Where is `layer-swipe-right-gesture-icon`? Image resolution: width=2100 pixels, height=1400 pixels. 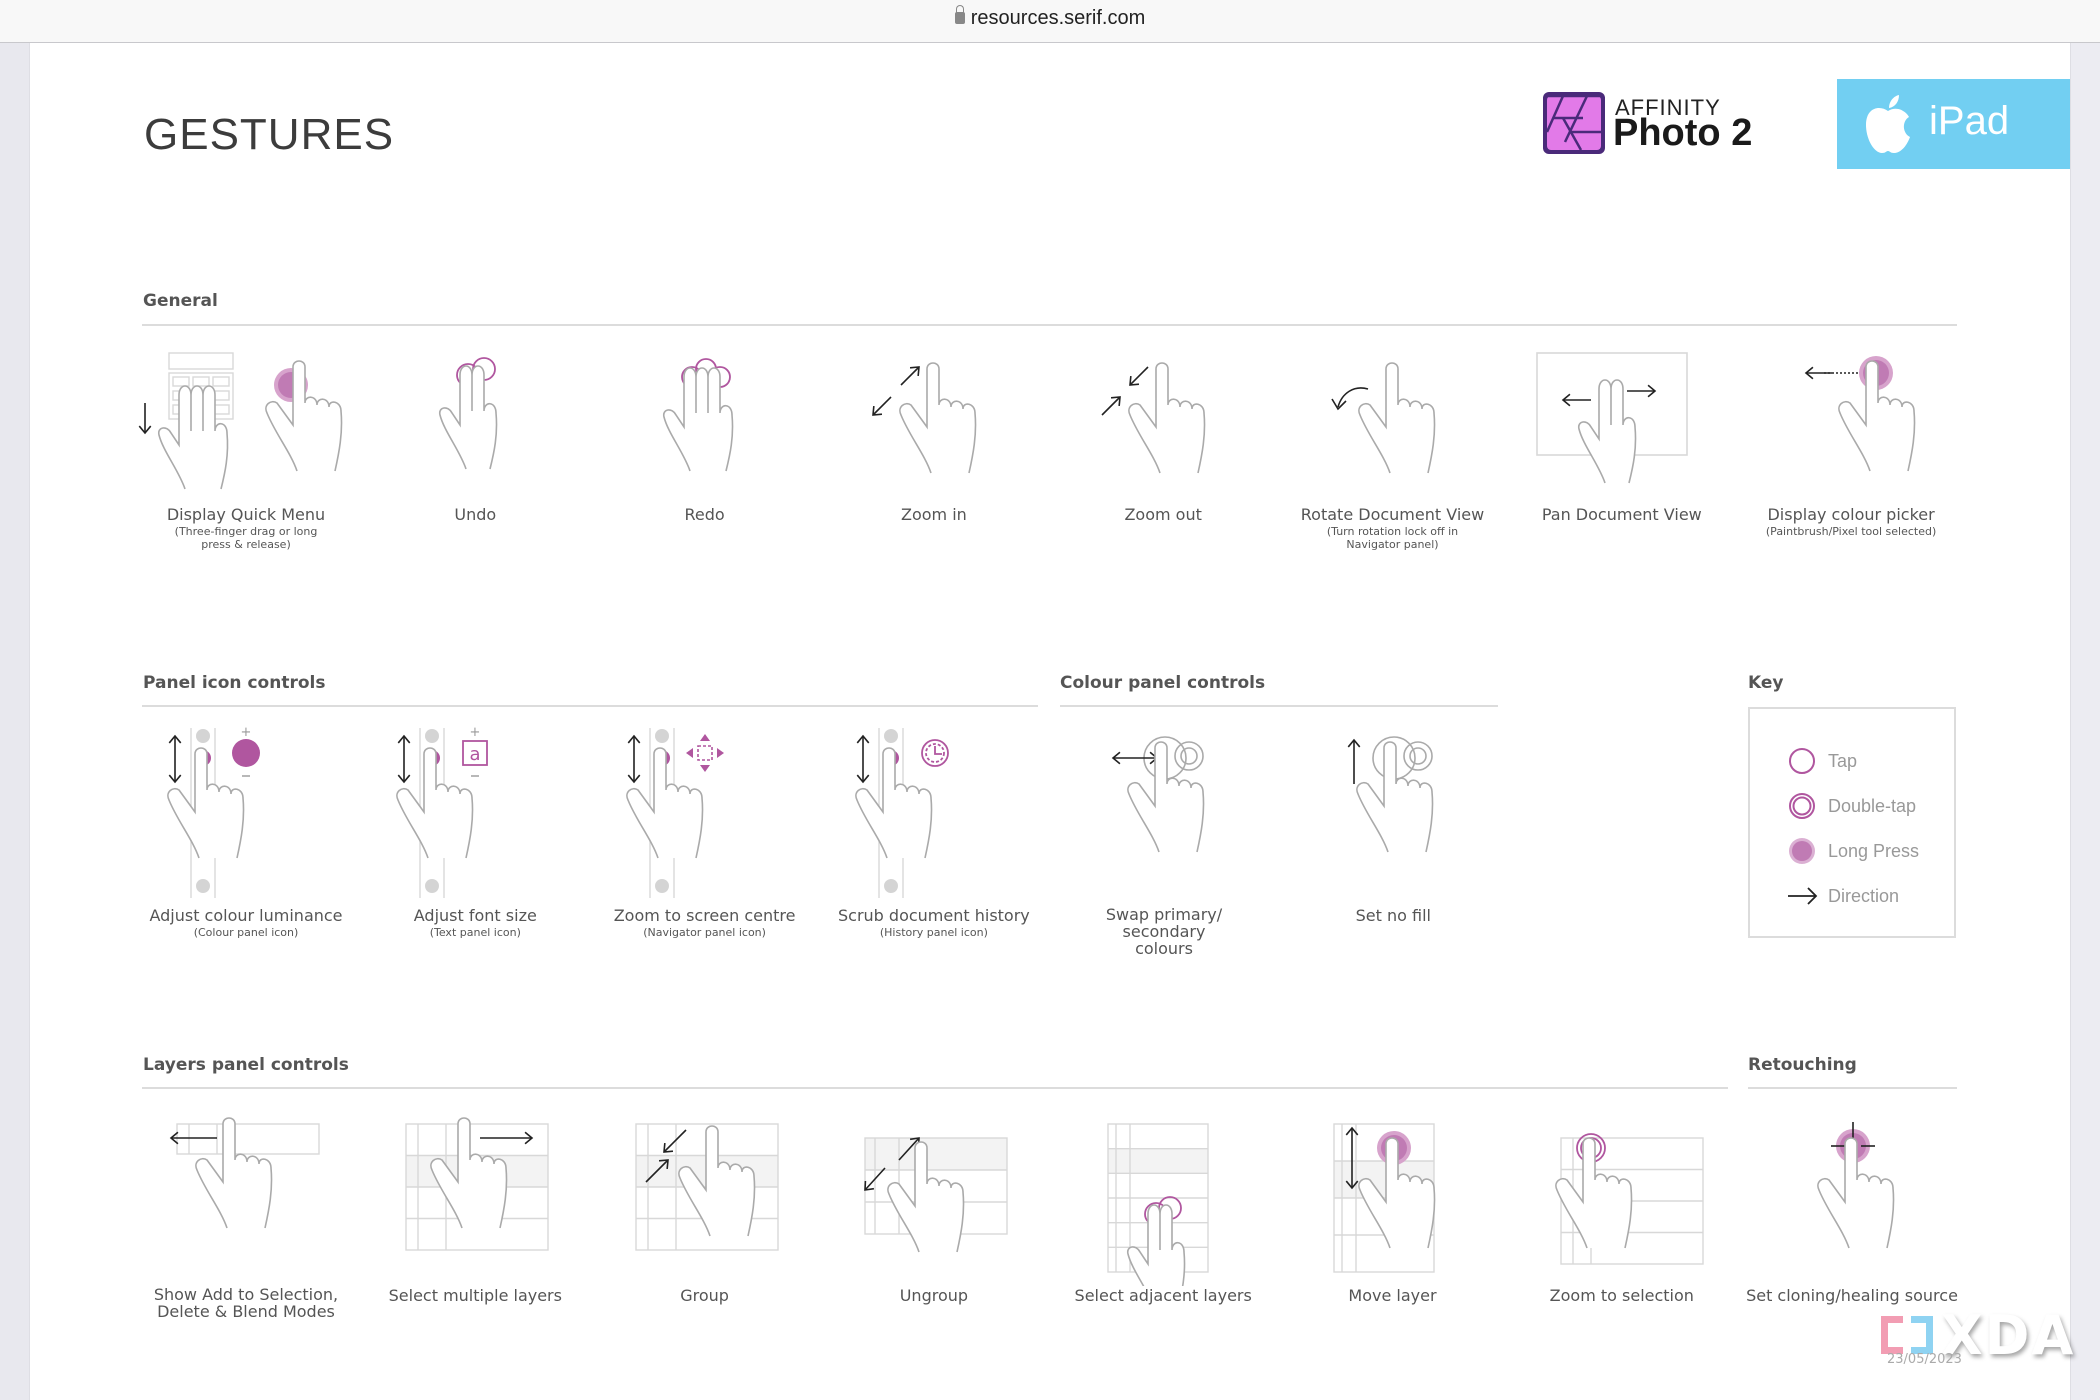
layer-swipe-right-gesture-icon is located at coordinates (477, 1184).